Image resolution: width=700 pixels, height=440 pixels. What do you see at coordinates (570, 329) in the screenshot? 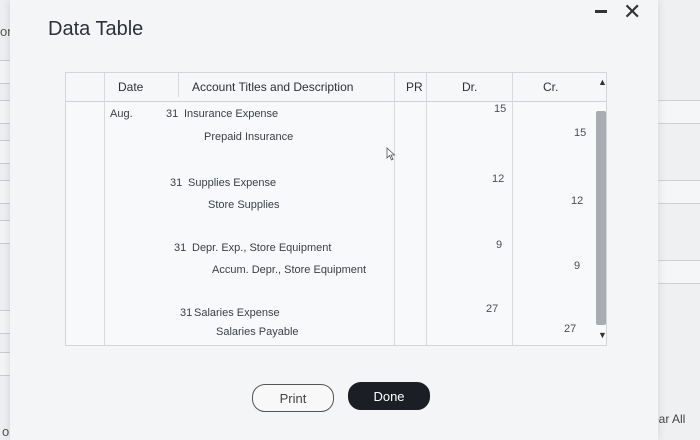
I see `credit-amount: 27` at bounding box center [570, 329].